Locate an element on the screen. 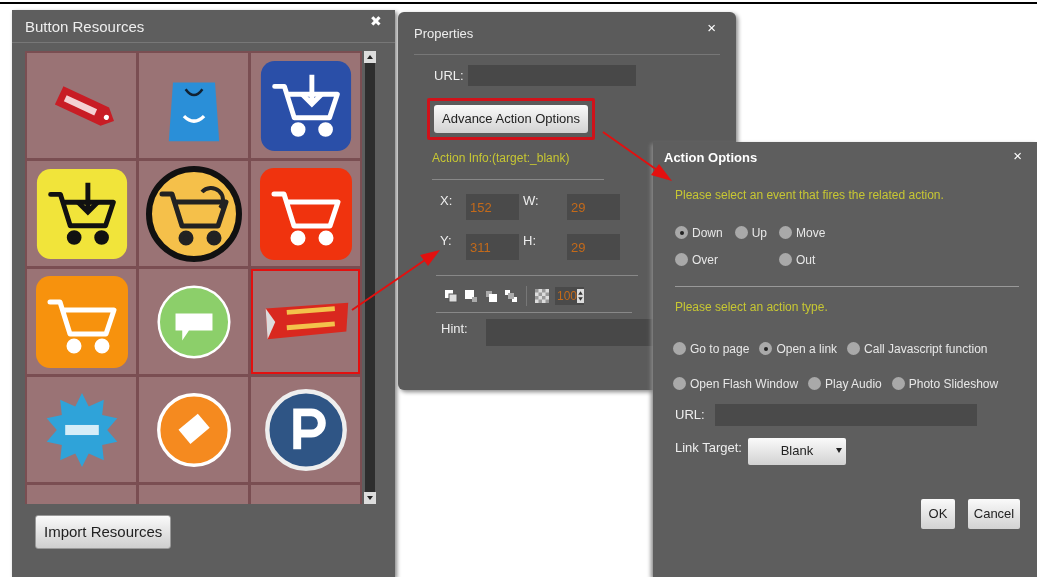 Image resolution: width=1037 pixels, height=577 pixels. radio-option: Photo Slideshow is located at coordinates (945, 383).